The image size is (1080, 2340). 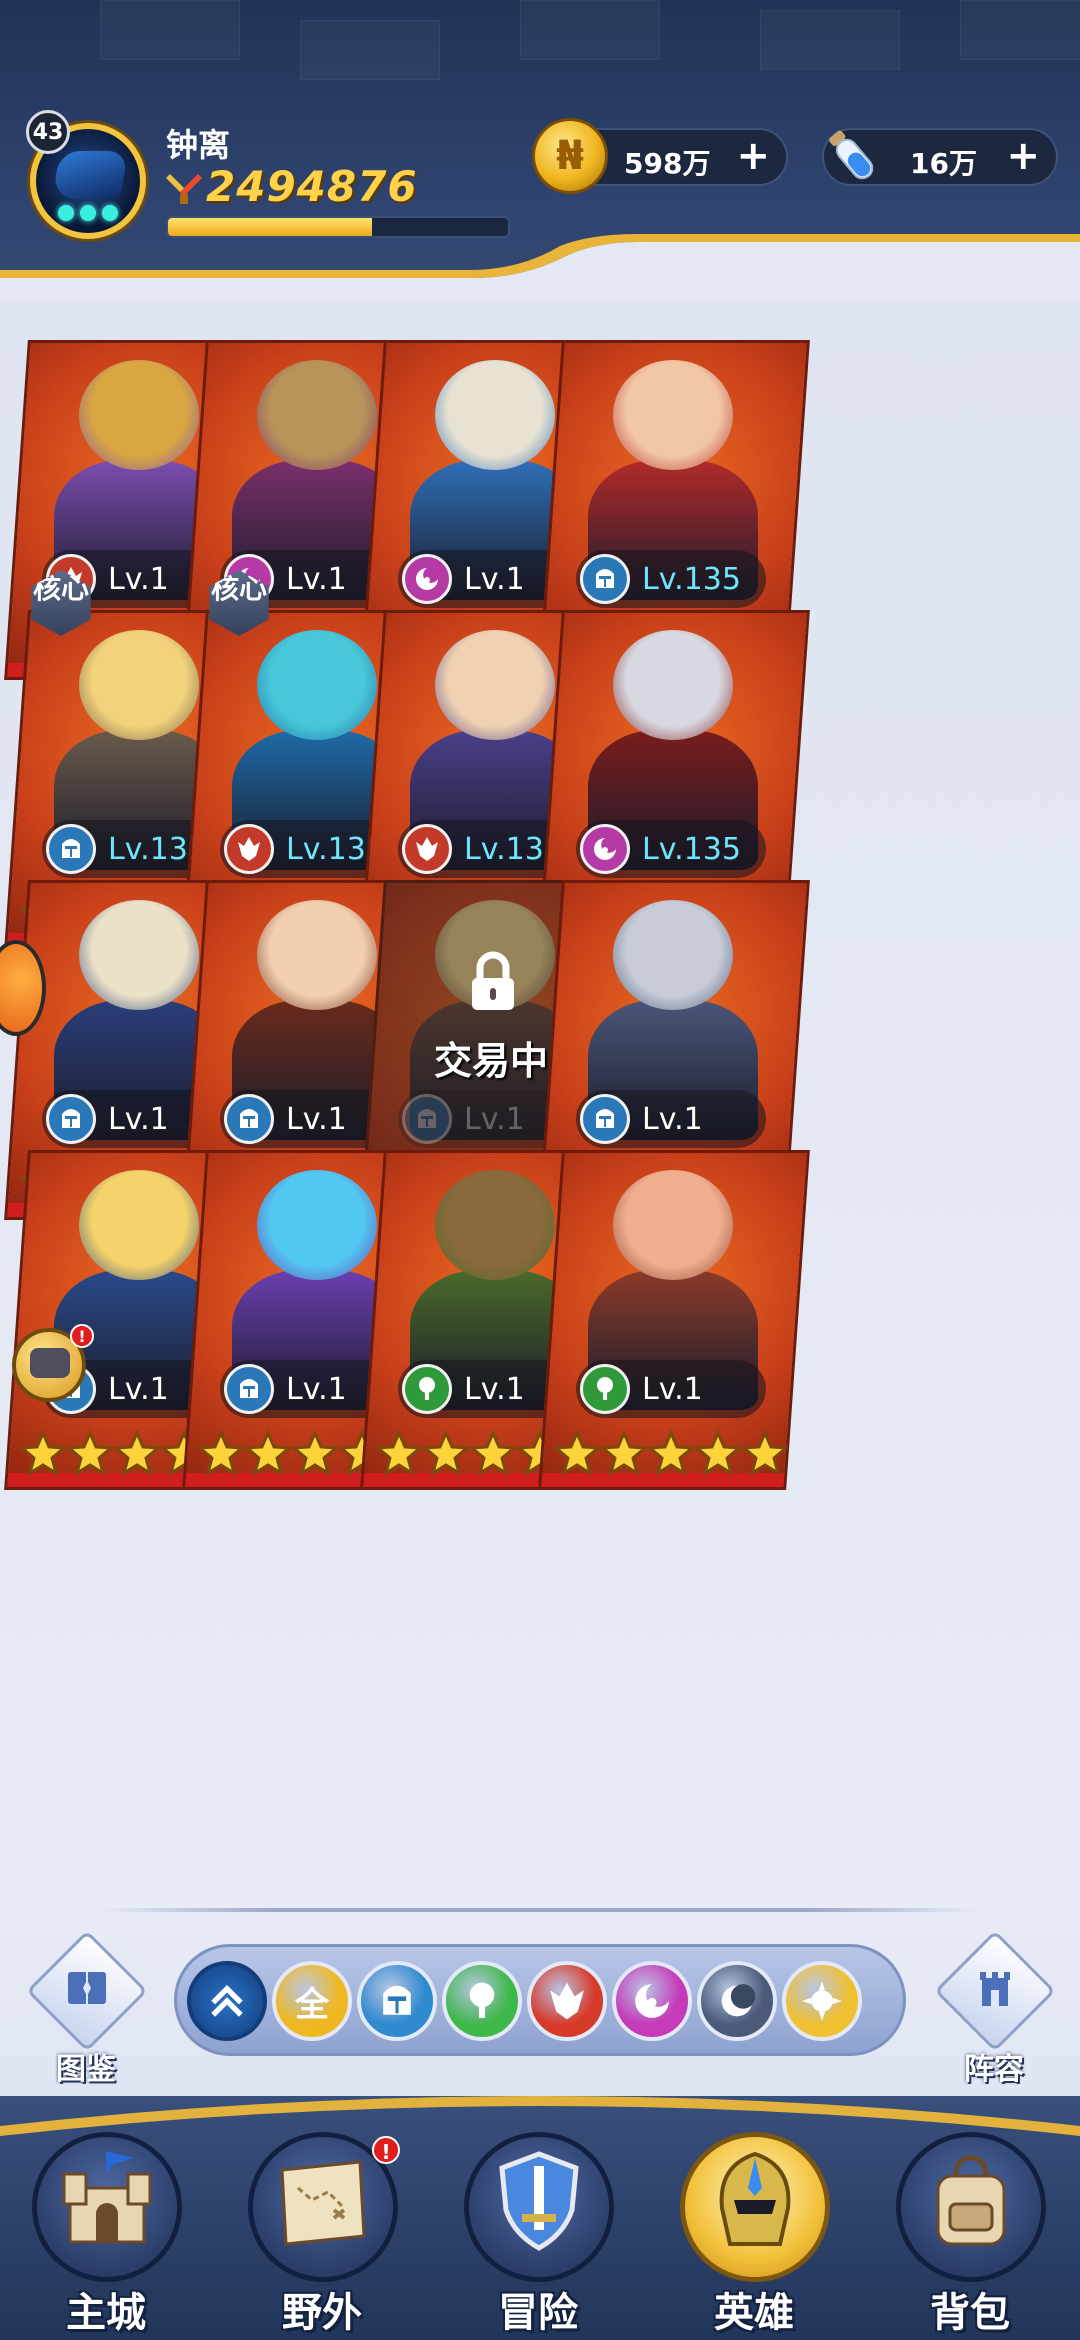 I want to click on nature-icon, so click(x=482, y=2000).